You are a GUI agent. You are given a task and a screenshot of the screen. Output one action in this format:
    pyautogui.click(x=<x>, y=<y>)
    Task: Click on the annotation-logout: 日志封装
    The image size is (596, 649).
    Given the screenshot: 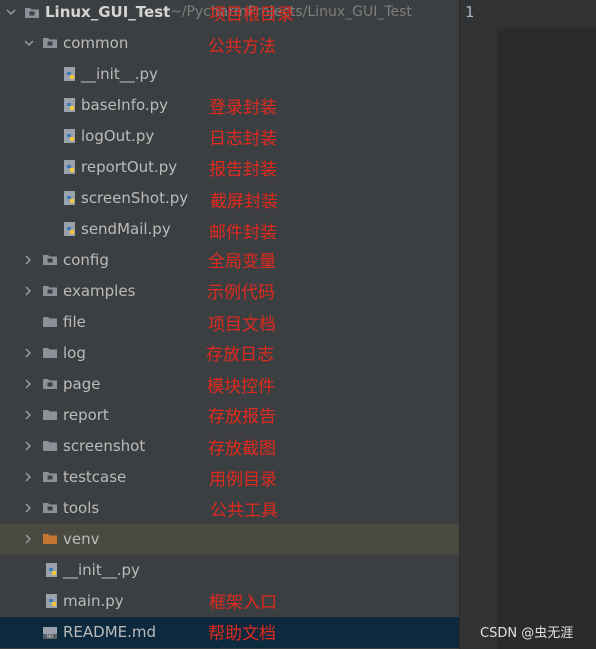 What is the action you would take?
    pyautogui.click(x=243, y=139)
    